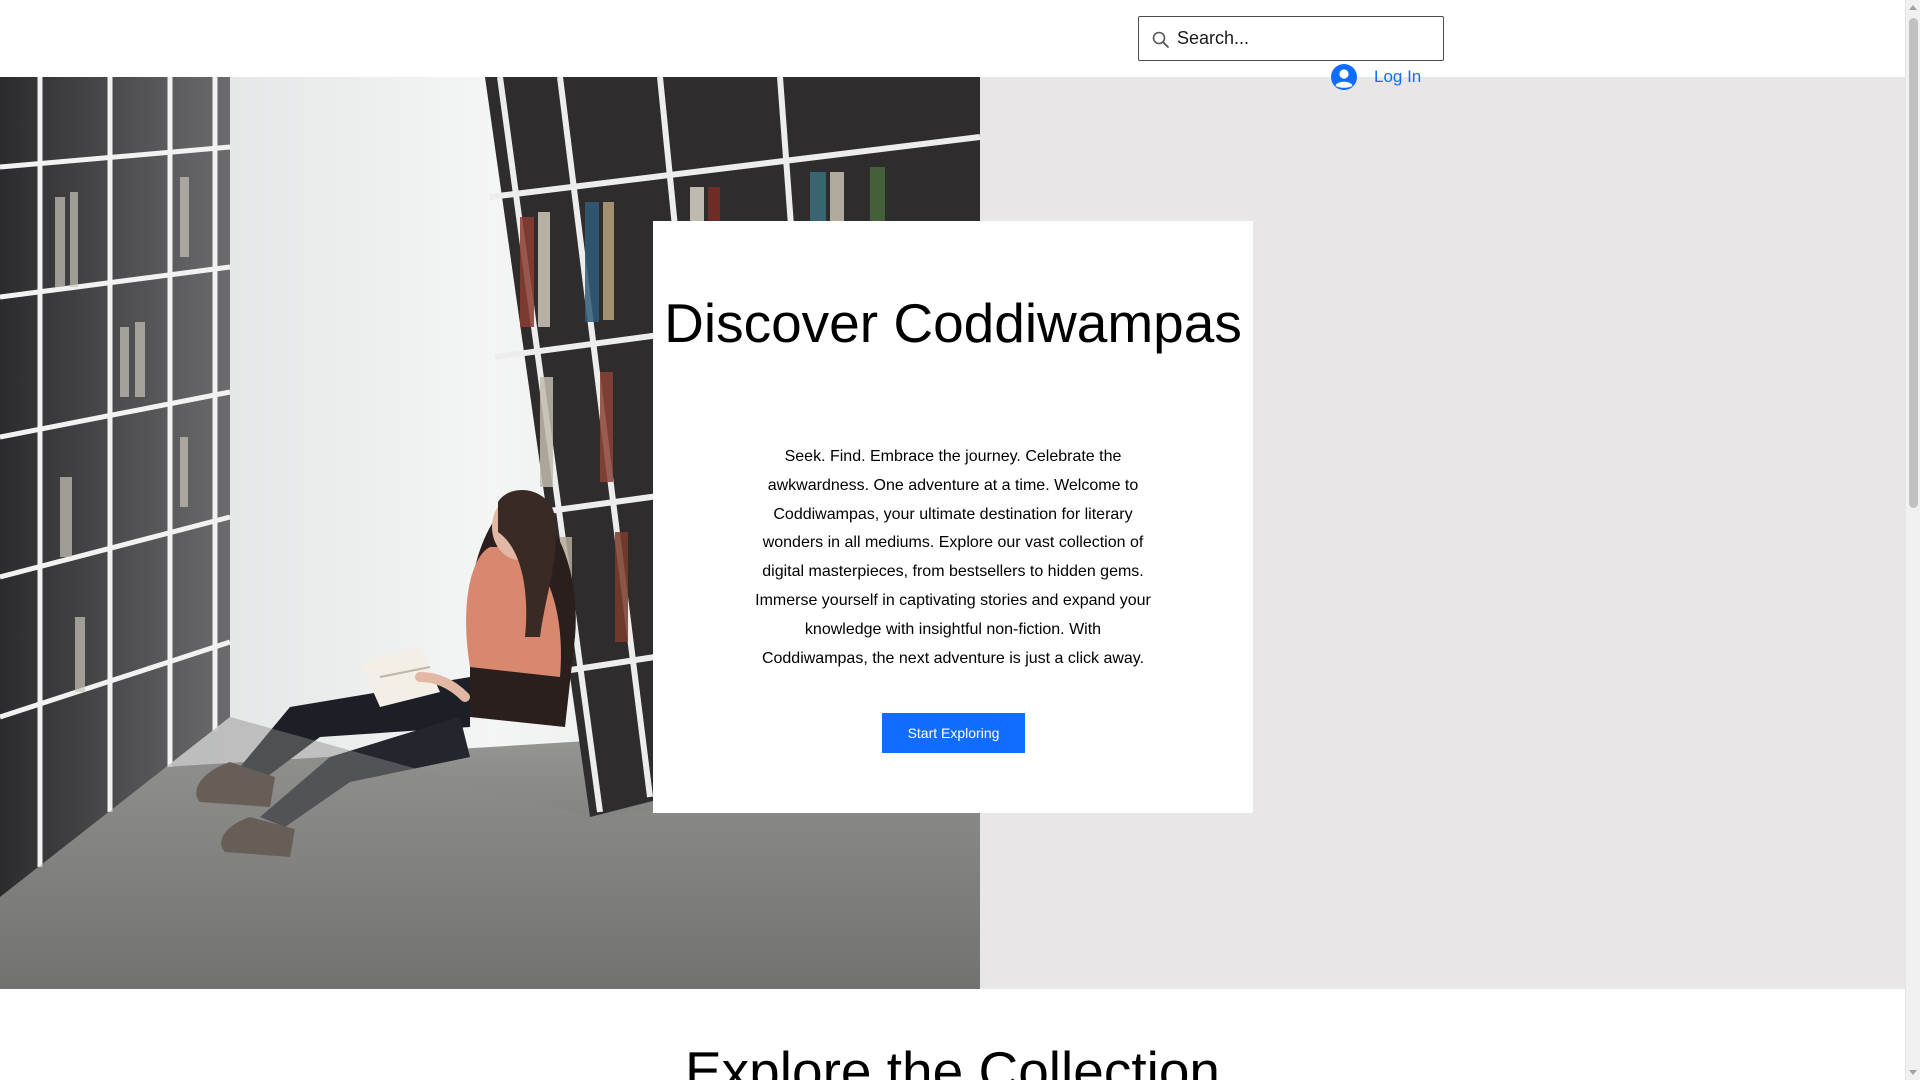  Describe the element at coordinates (1160, 39) in the screenshot. I see `search-icon` at that location.